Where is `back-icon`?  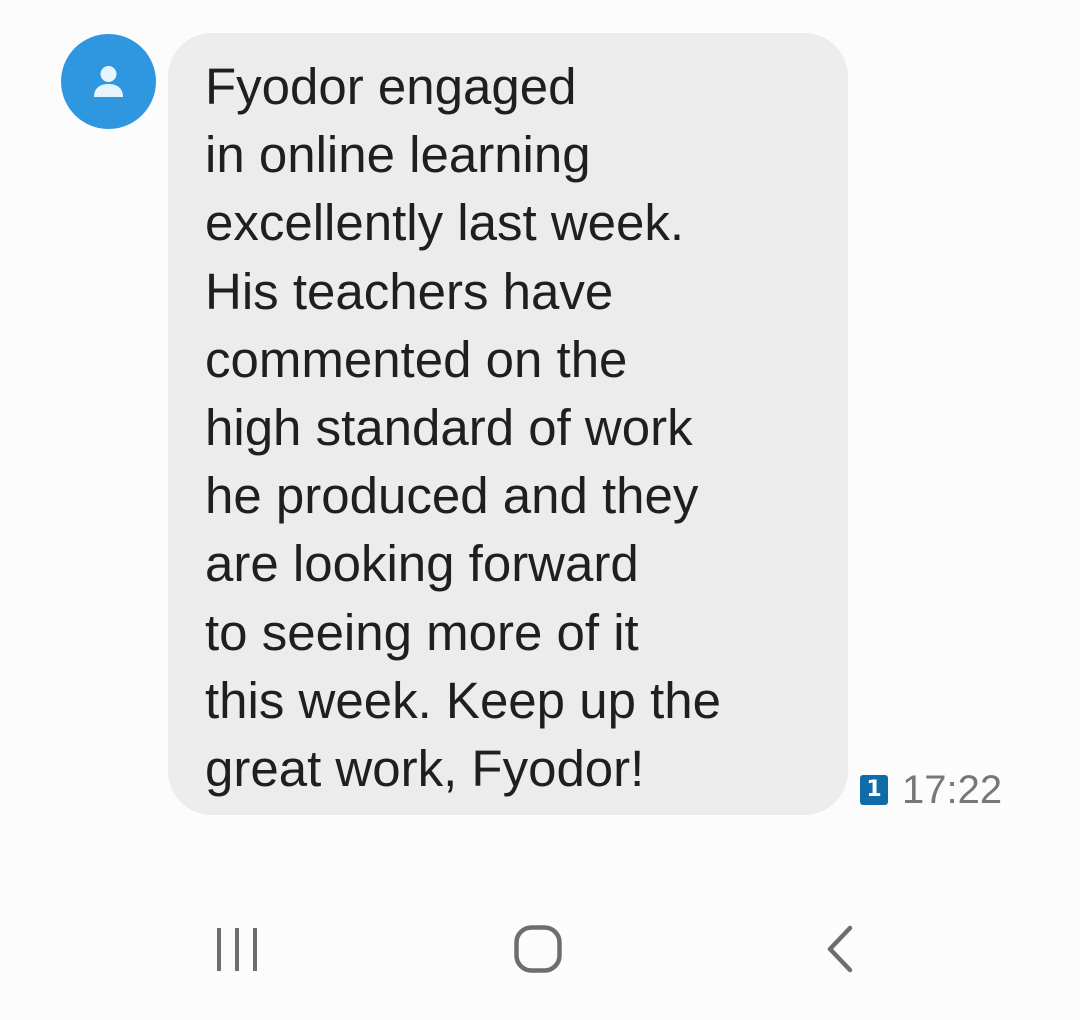
back-icon is located at coordinates (840, 949).